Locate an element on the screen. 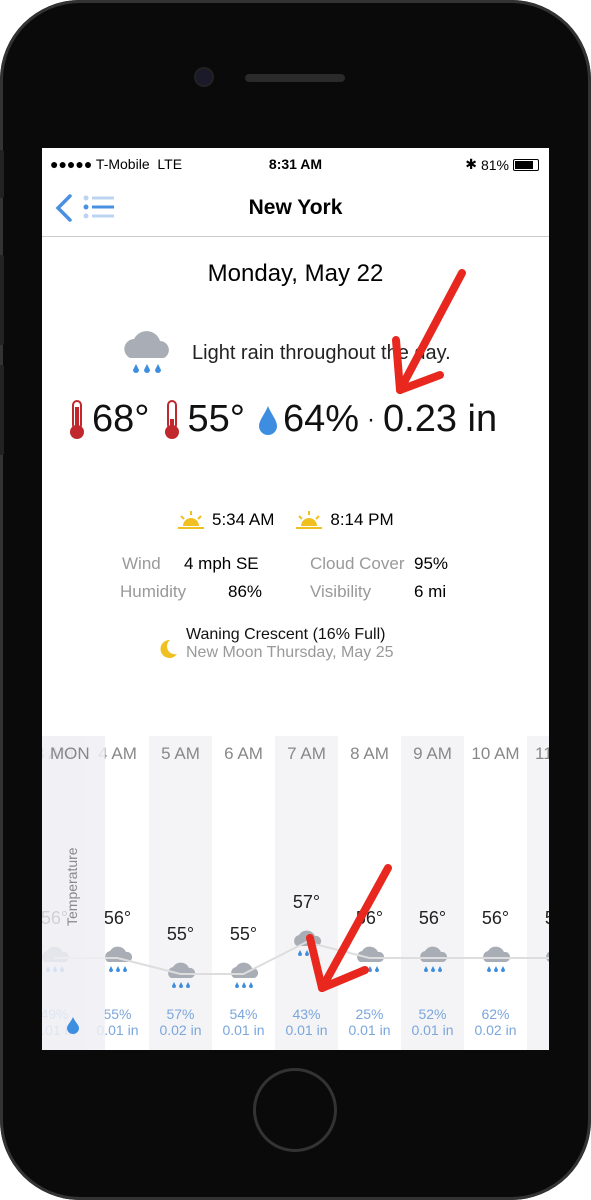 Image resolution: width=591 pixels, height=1200 pixels. cloud-cover-label: Cloud Cover is located at coordinates (357, 563).